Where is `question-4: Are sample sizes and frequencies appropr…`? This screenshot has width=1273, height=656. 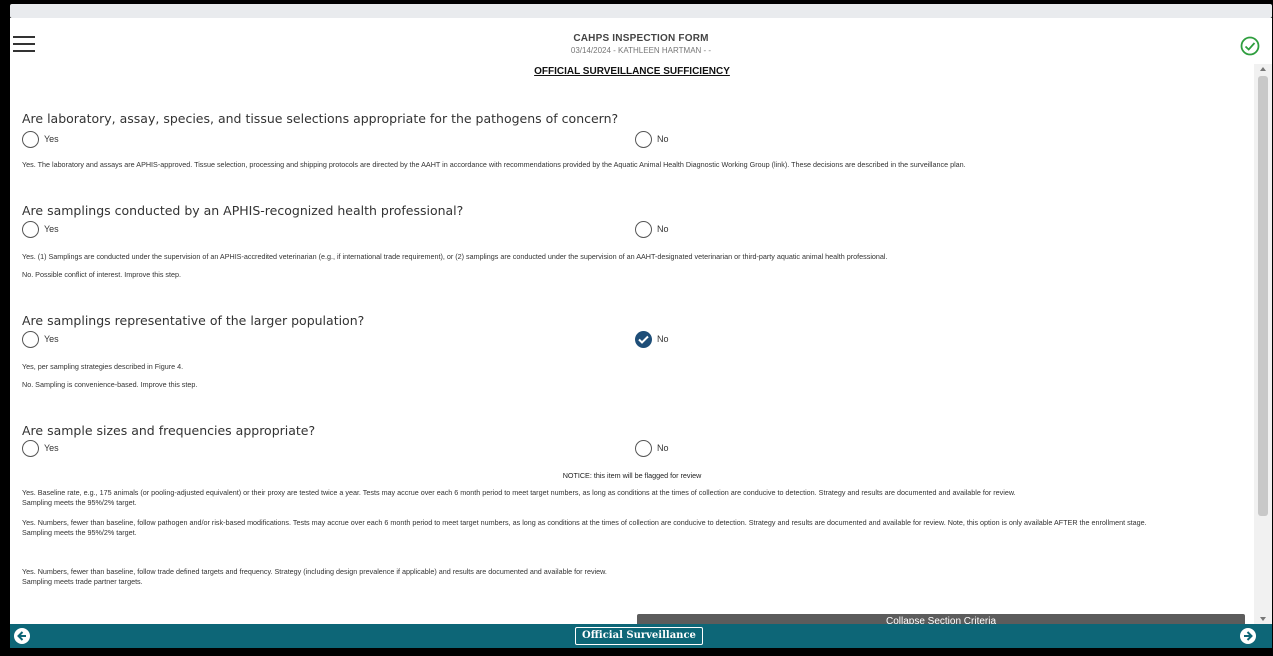
question-4: Are sample sizes and frequencies appropr… is located at coordinates (169, 430).